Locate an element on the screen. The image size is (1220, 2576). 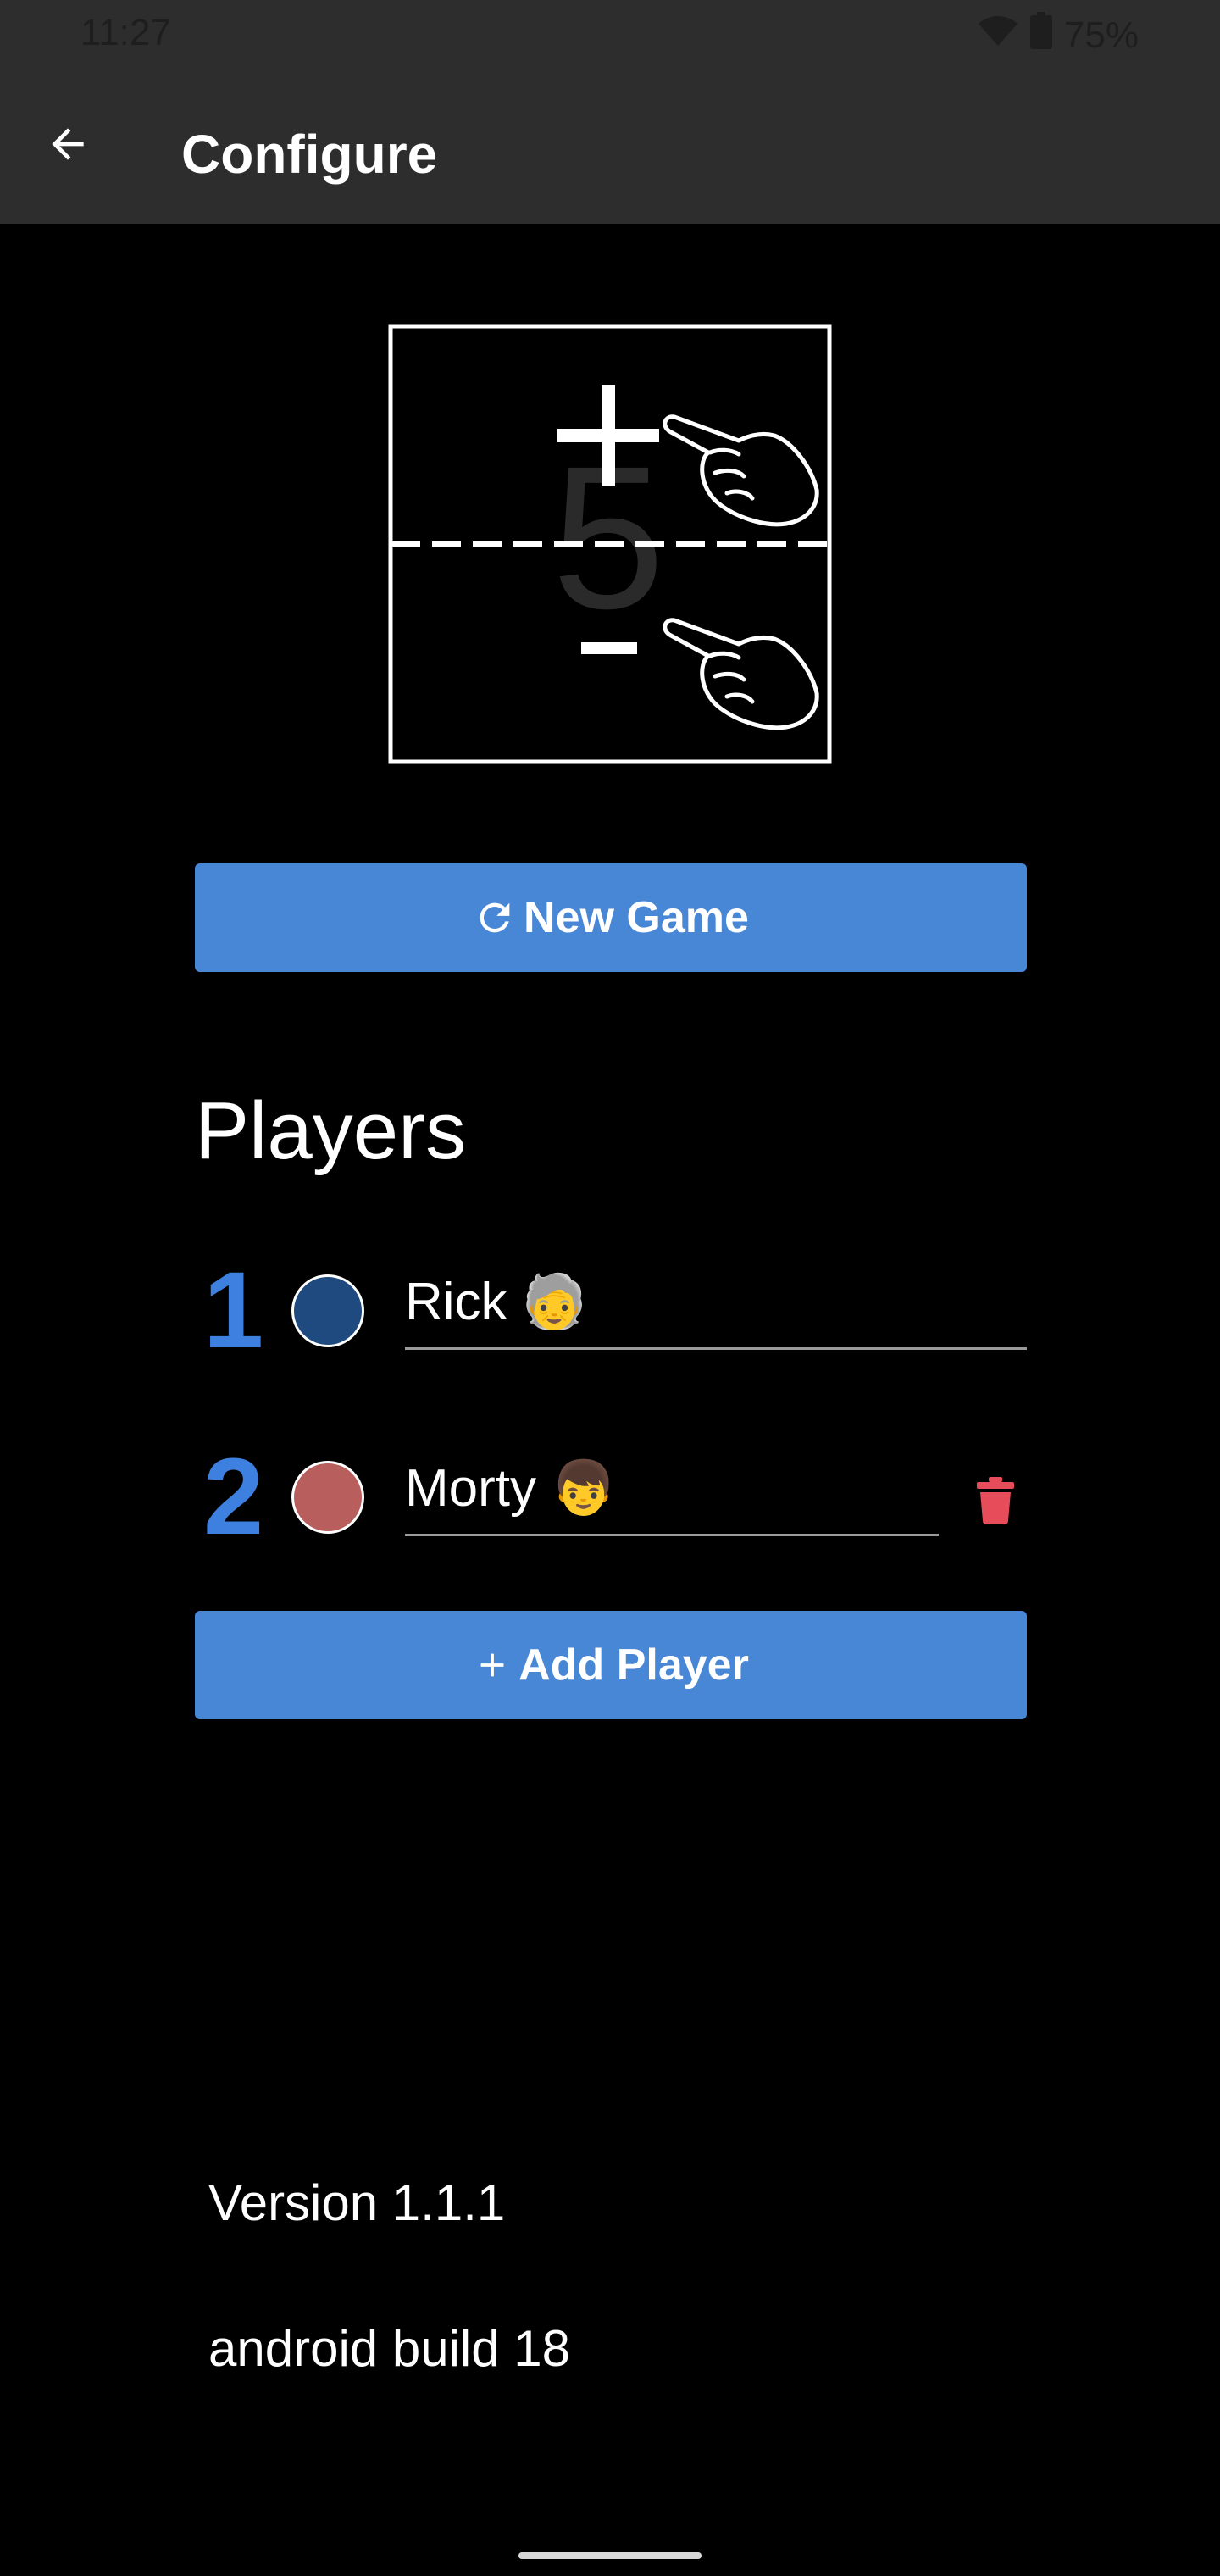
battery-icon is located at coordinates (1040, 35).